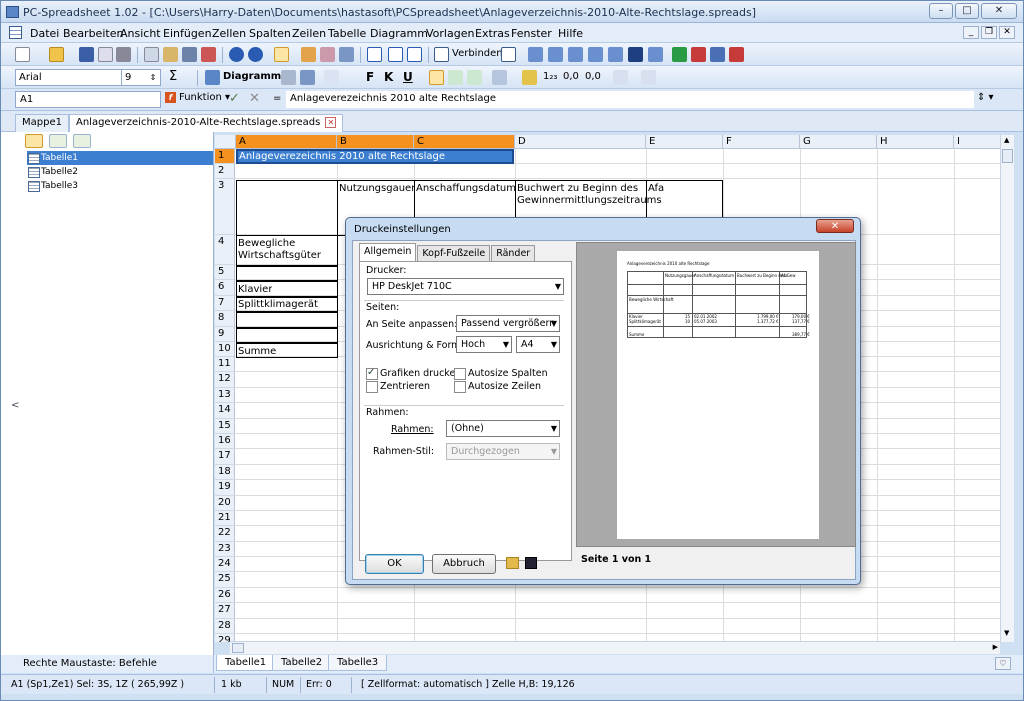  I want to click on insert-row-icon, so click(374, 54).